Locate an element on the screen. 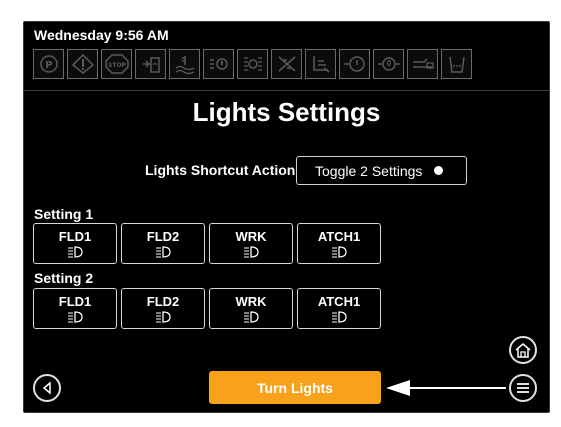  page-title: Lights Settings is located at coordinates (286, 112).